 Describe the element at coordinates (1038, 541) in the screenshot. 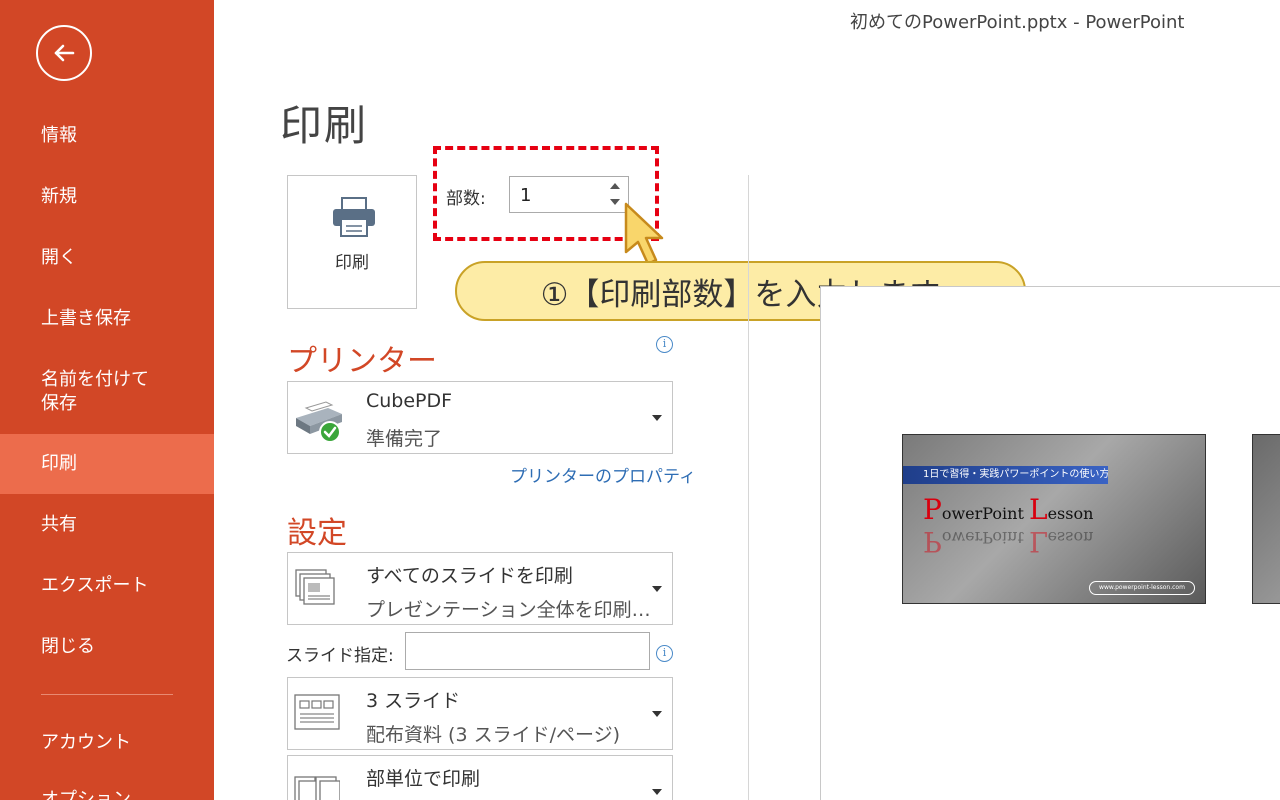

I see `reflection-cap-2: L` at that location.